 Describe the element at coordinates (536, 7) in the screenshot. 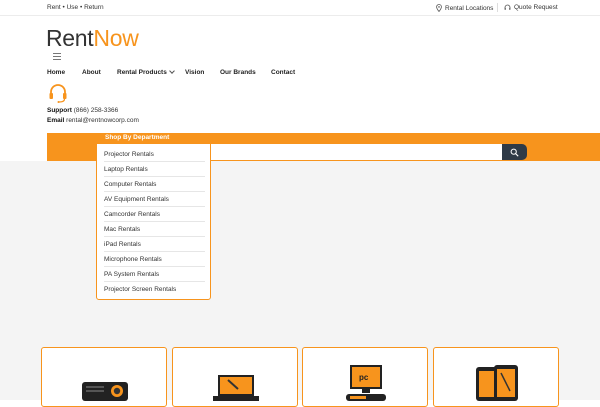

I see `quote-request-label: Quote Request` at that location.